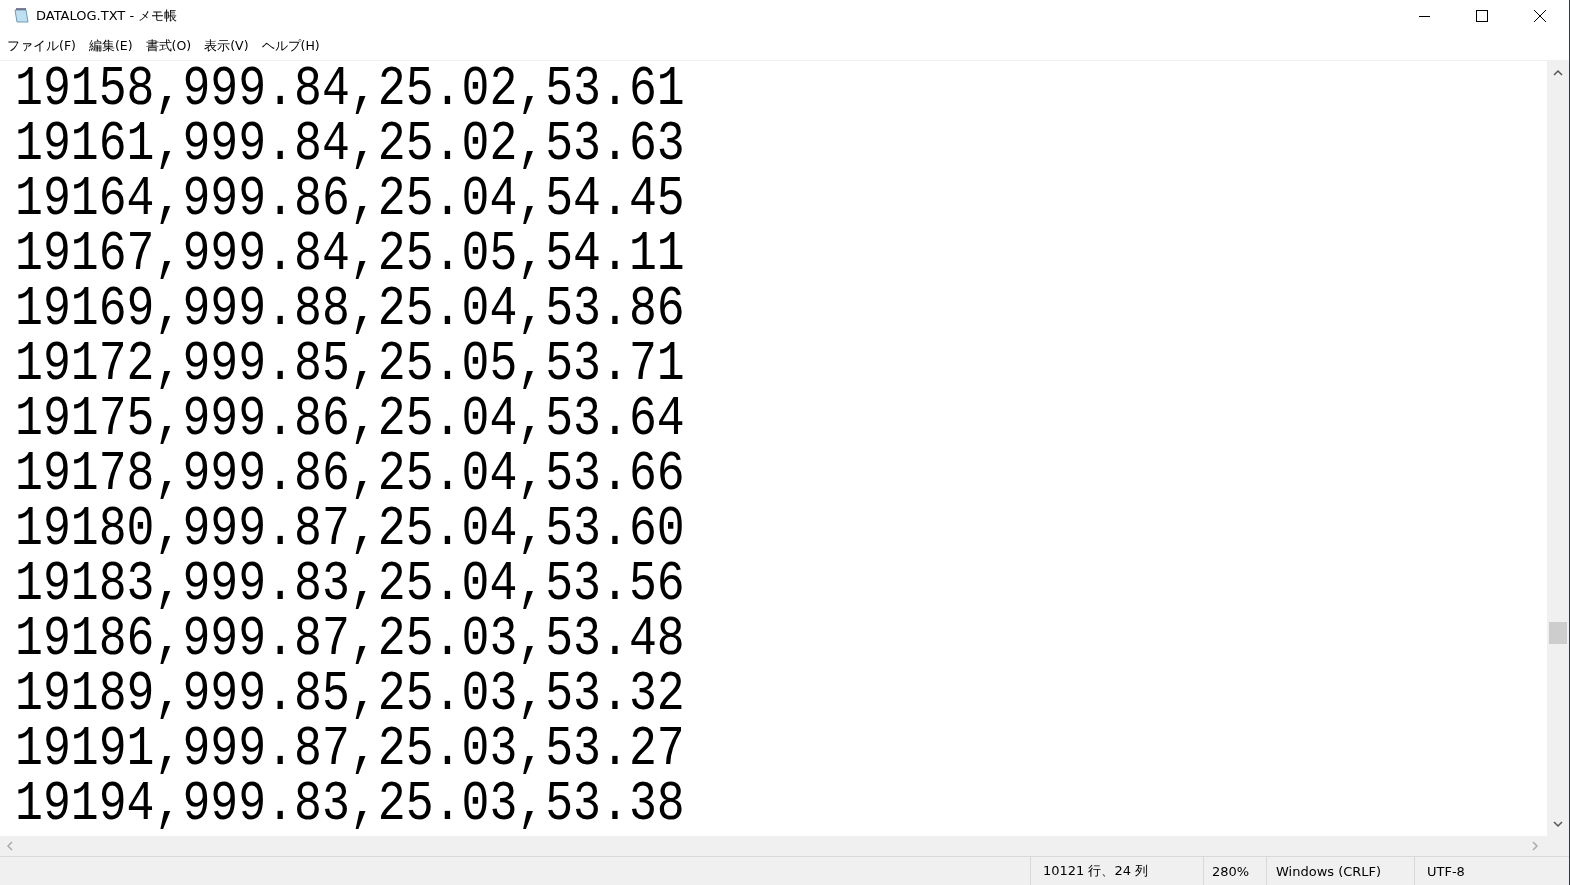 Image resolution: width=1570 pixels, height=885 pixels. What do you see at coordinates (168, 46) in the screenshot?
I see `menu-item: 書式(O)` at bounding box center [168, 46].